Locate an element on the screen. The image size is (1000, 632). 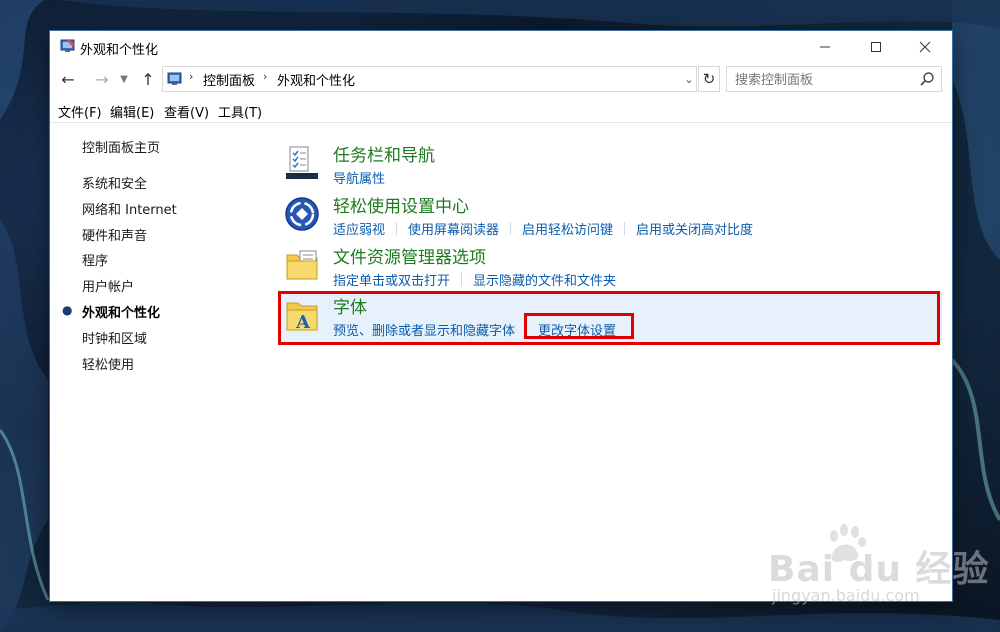
menu-view: 查看(V) is located at coordinates (186, 111).